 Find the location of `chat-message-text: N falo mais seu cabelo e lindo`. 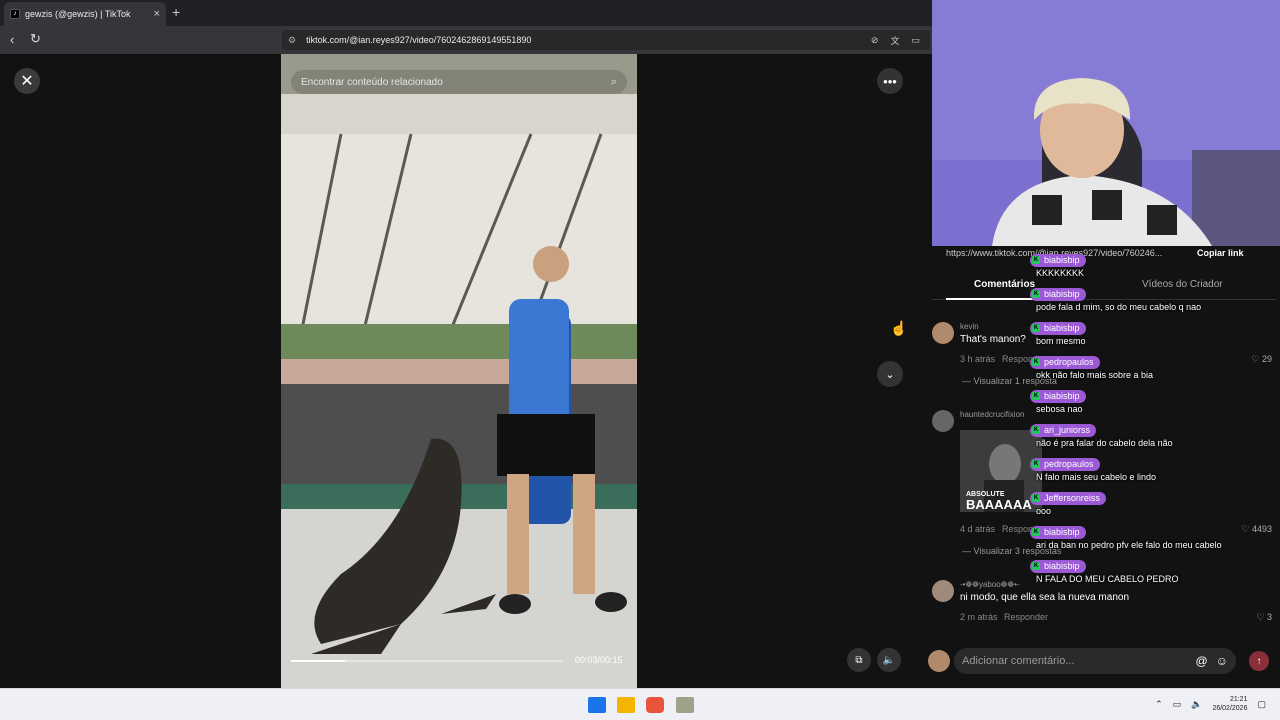

chat-message-text: N falo mais seu cabelo e lindo is located at coordinates (1096, 476).